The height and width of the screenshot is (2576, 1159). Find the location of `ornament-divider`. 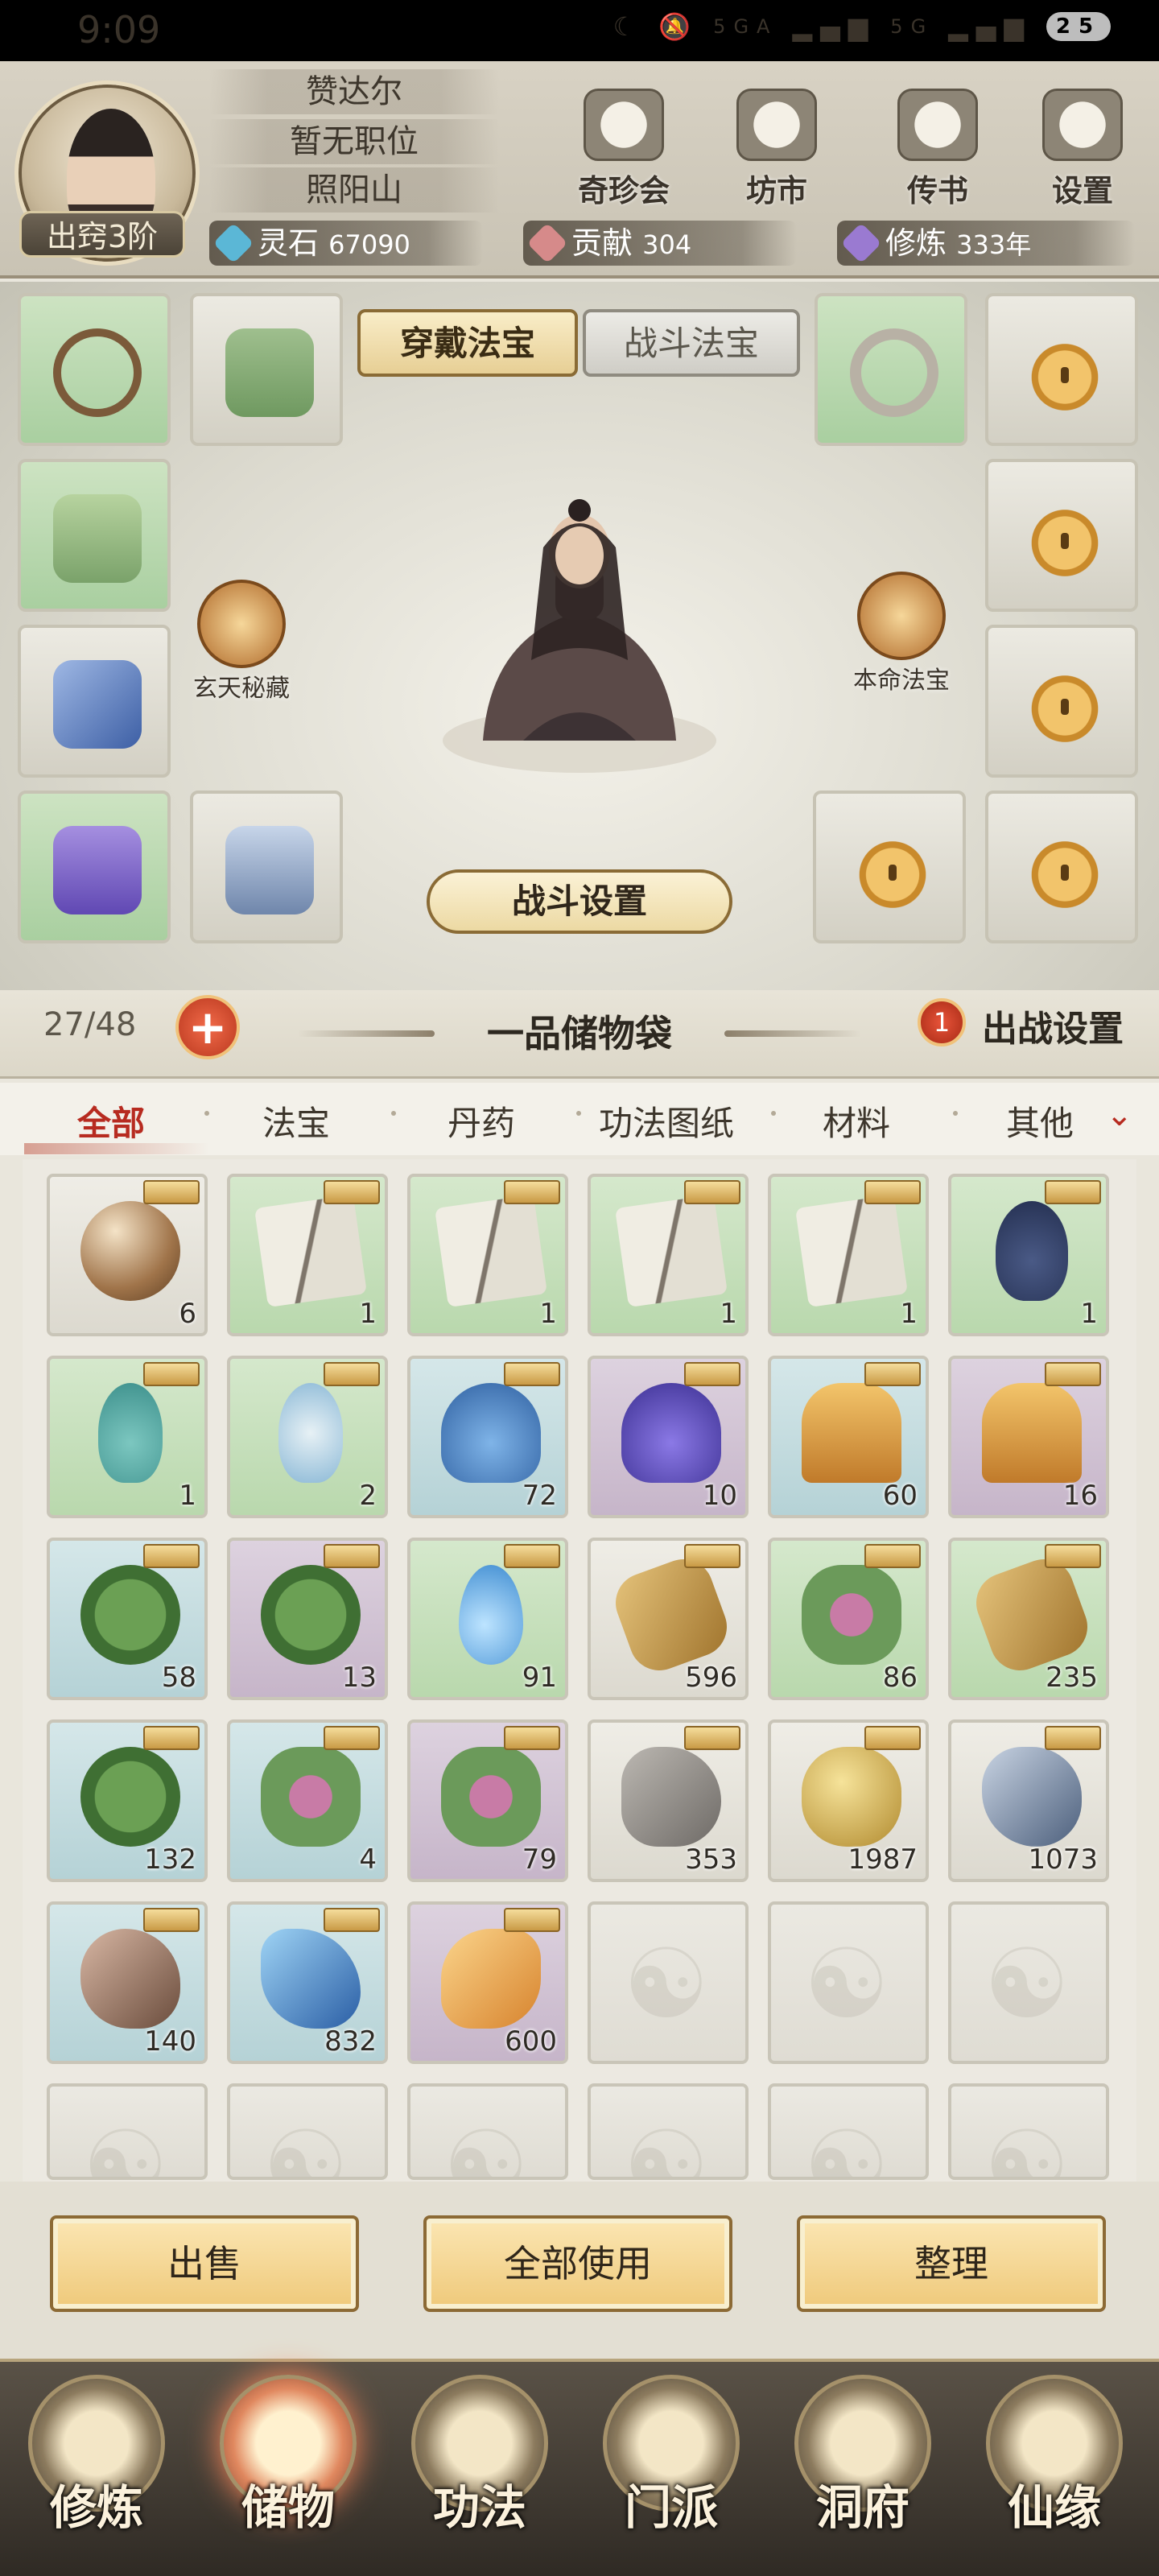

ornament-divider is located at coordinates (366, 1033).